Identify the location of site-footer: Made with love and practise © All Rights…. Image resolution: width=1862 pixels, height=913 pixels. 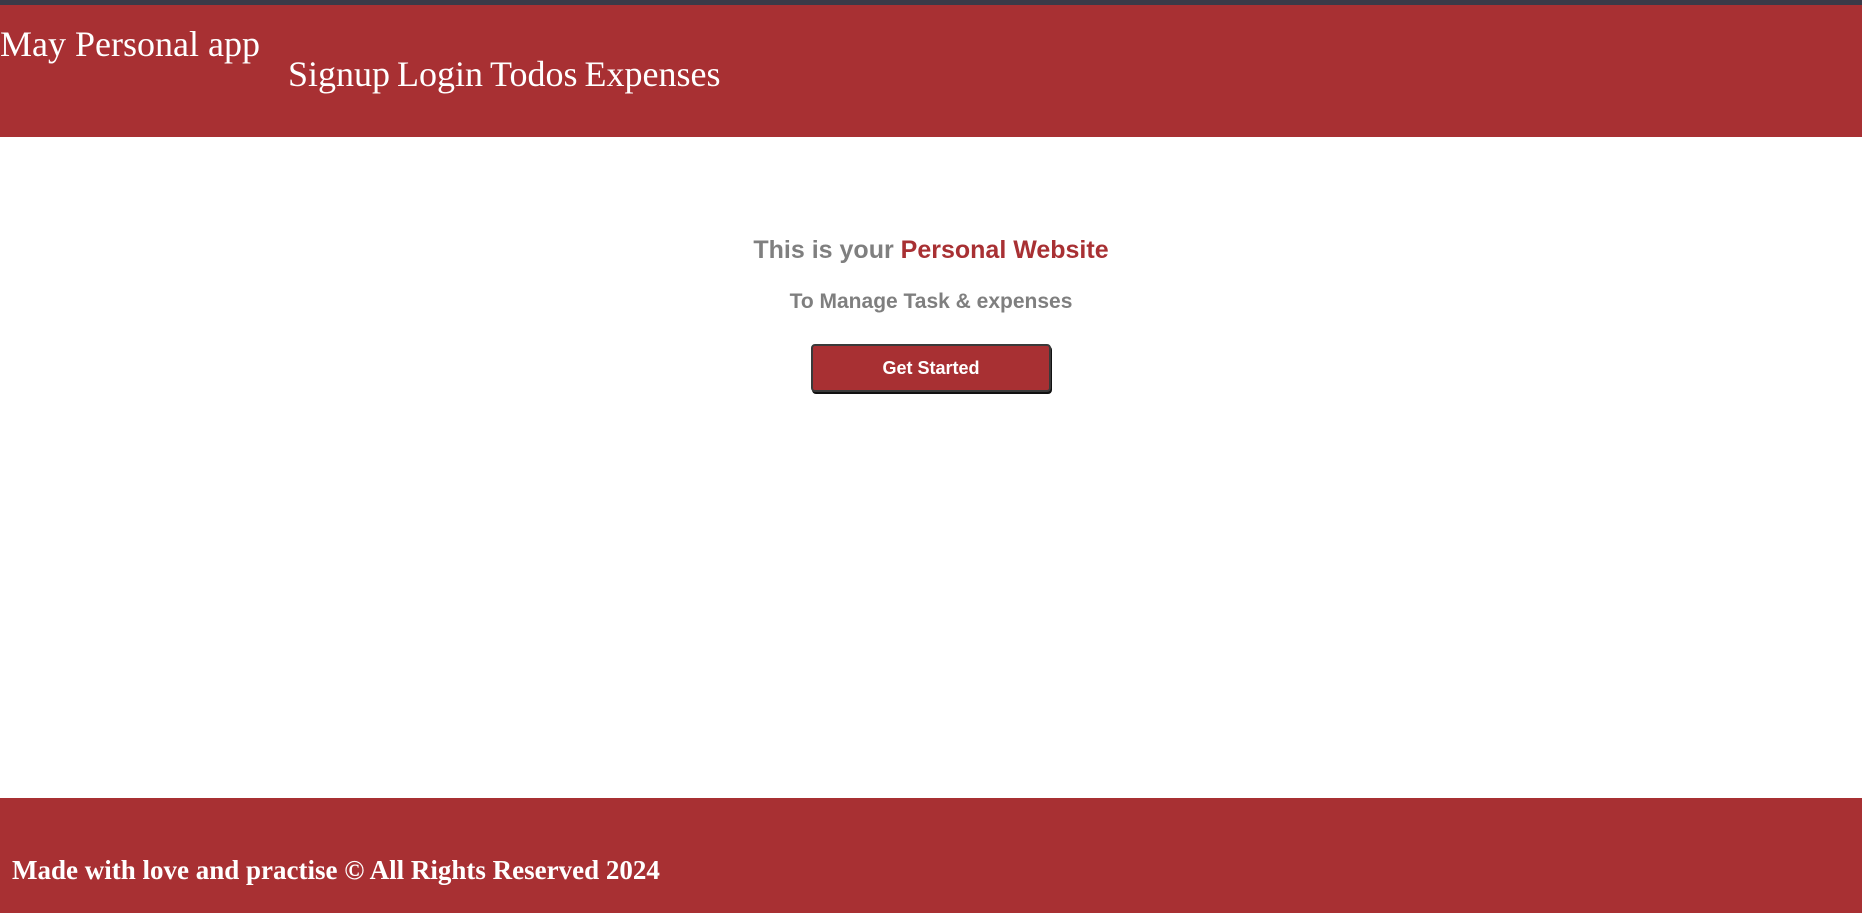
(931, 855).